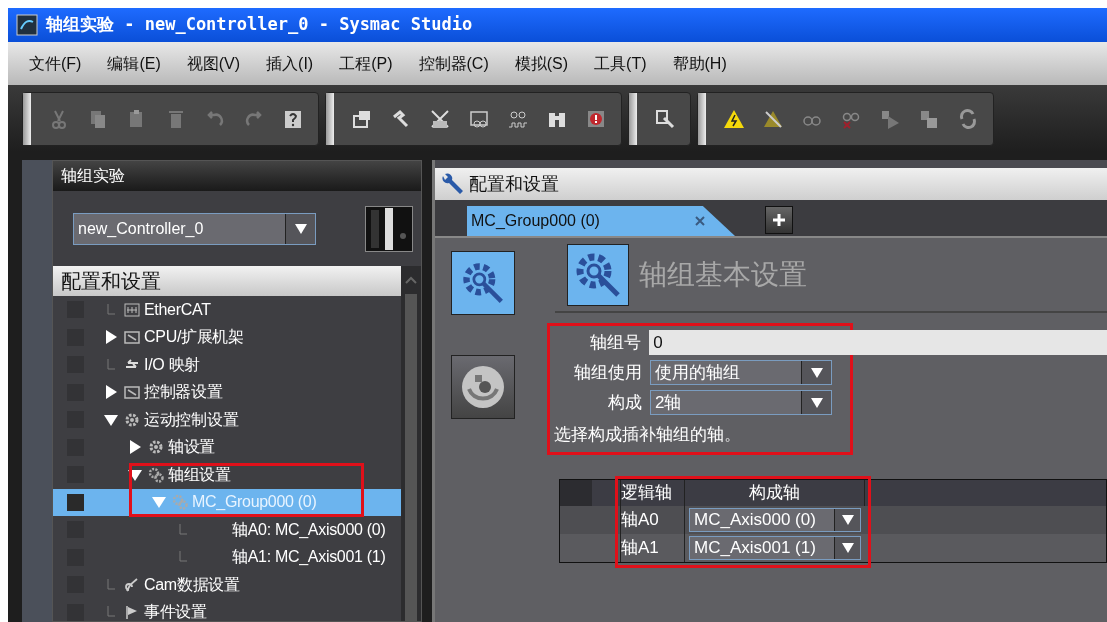  Describe the element at coordinates (309, 529) in the screenshot. I see `tree-item-label: 轴A0: MC_Axis000 (0)` at that location.